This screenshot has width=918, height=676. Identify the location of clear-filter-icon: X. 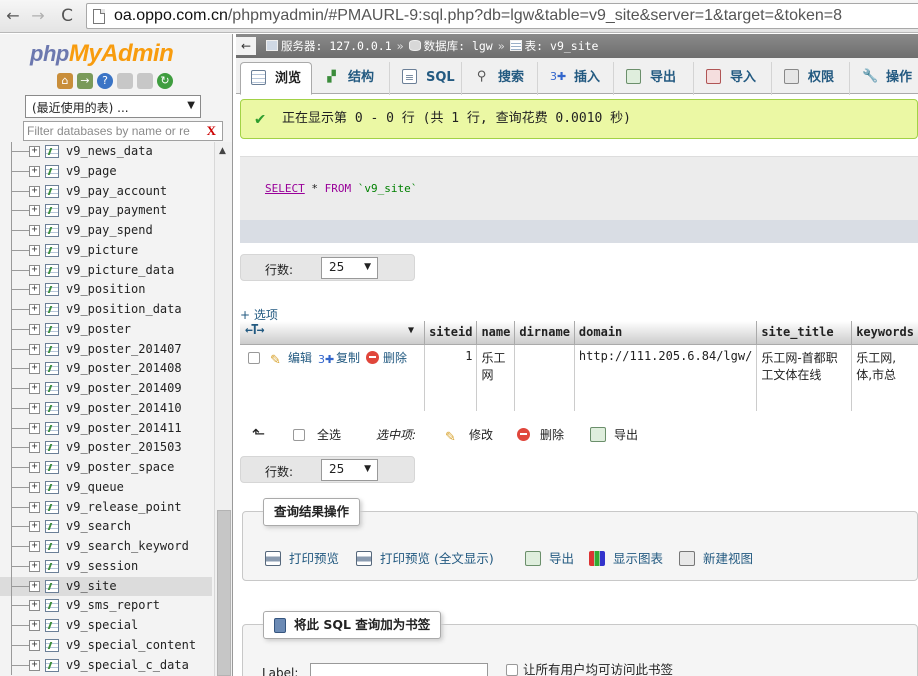
(211, 131).